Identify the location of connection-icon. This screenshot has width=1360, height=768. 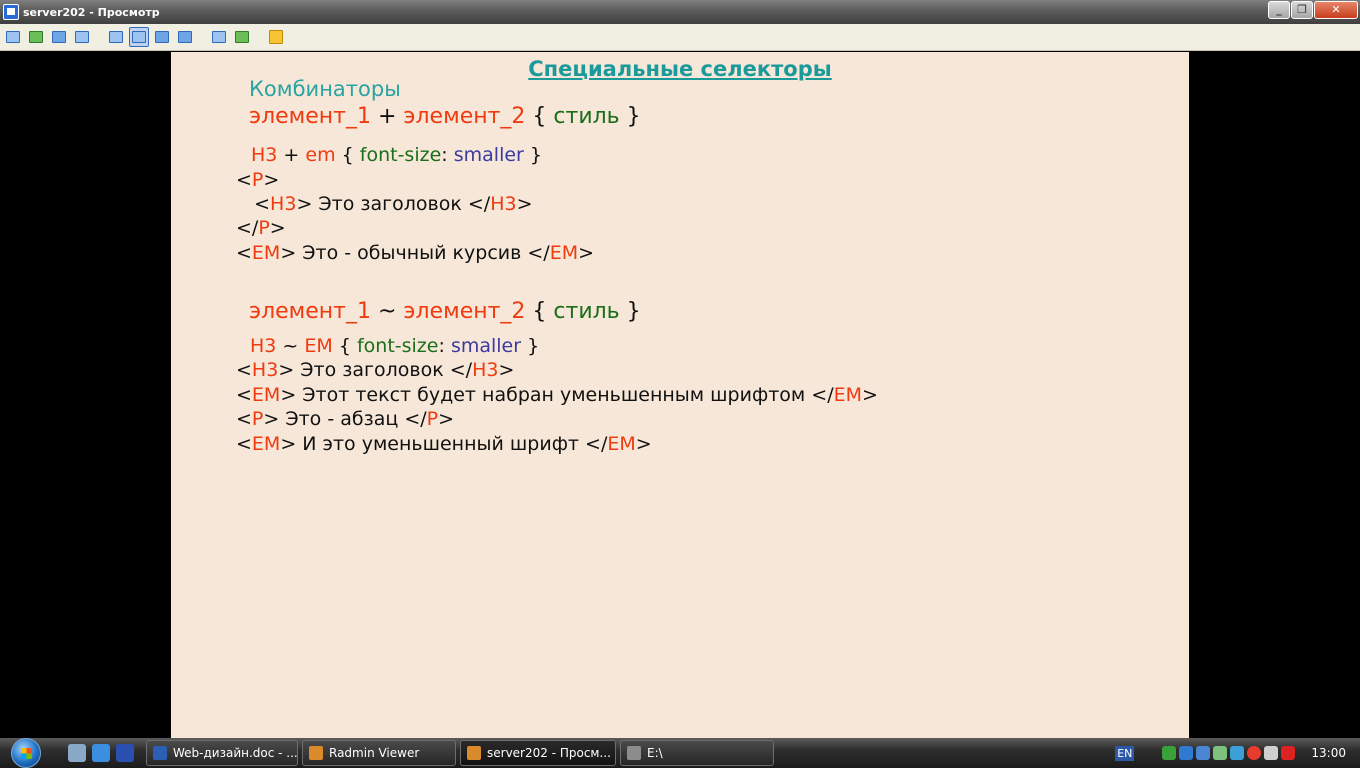
(1237, 753).